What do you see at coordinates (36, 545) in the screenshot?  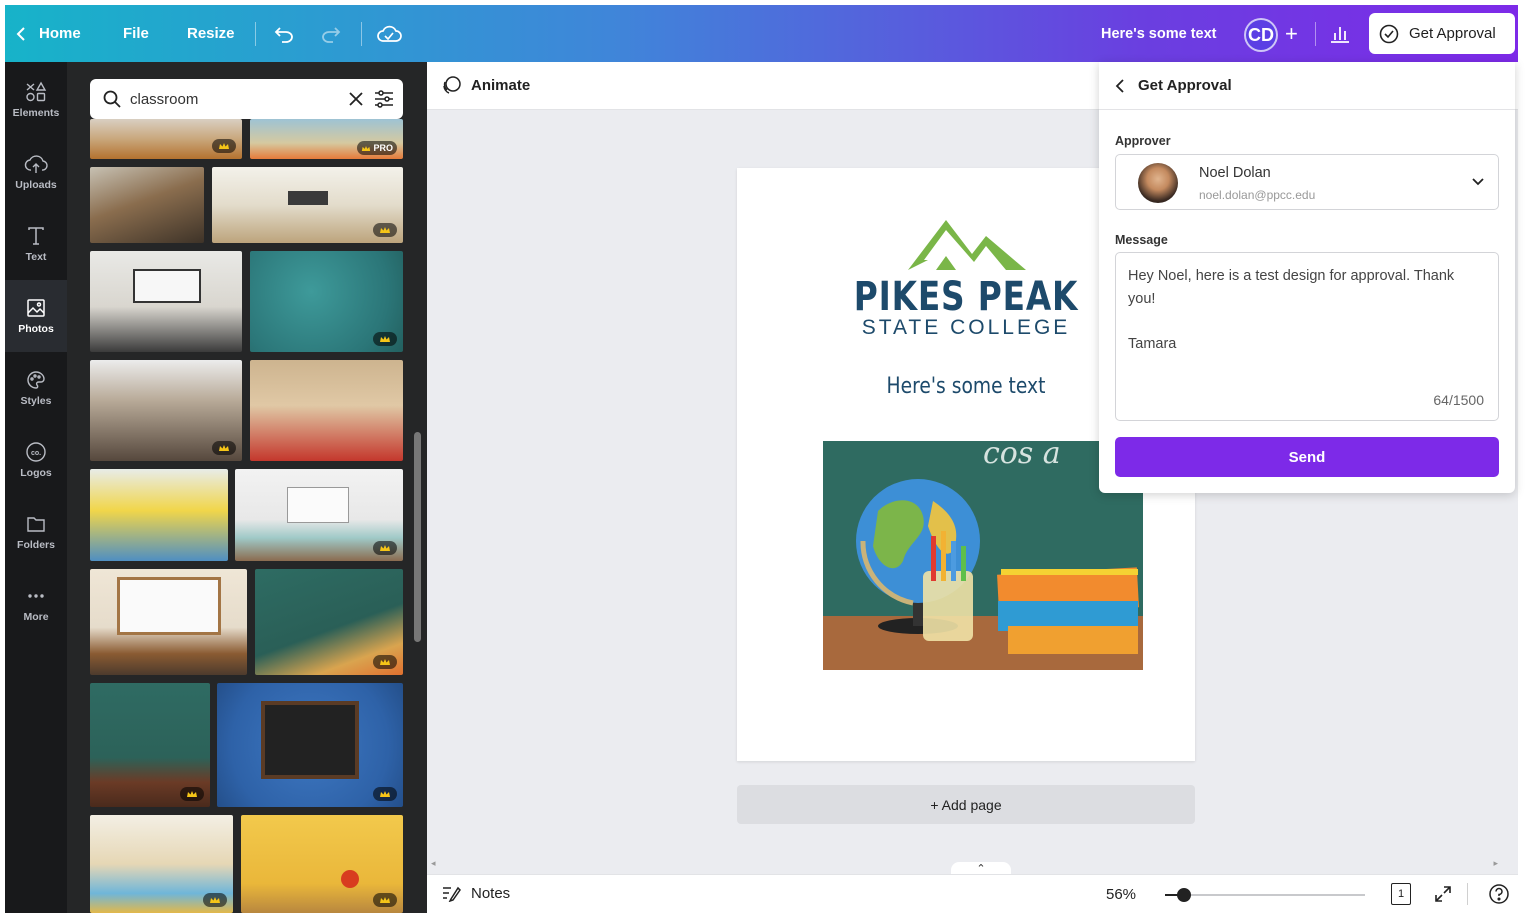 I see `rail-label: Folders` at bounding box center [36, 545].